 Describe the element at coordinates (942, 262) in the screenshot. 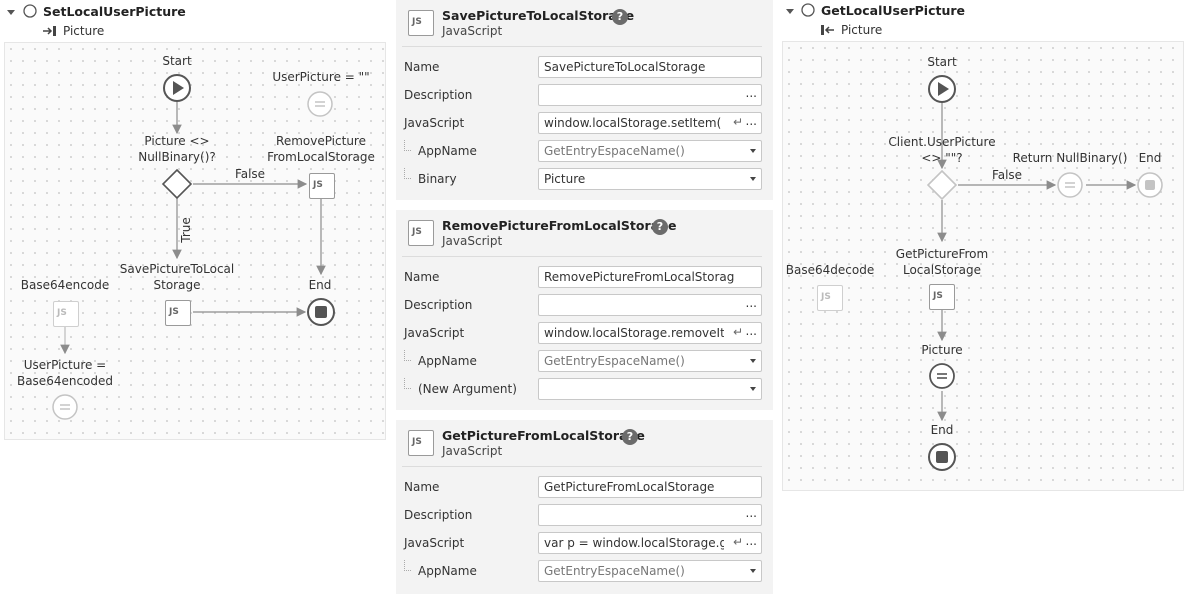

I see `get-picture-label: GetPictureFrom LocalStorage` at that location.